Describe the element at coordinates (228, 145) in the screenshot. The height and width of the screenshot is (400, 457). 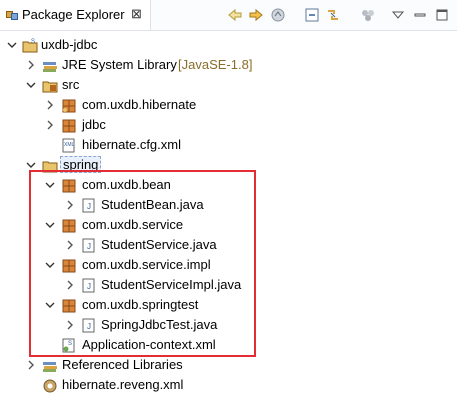
I see `tree-item-hibernate-cfg: XML hibernate.cfg.xml` at that location.